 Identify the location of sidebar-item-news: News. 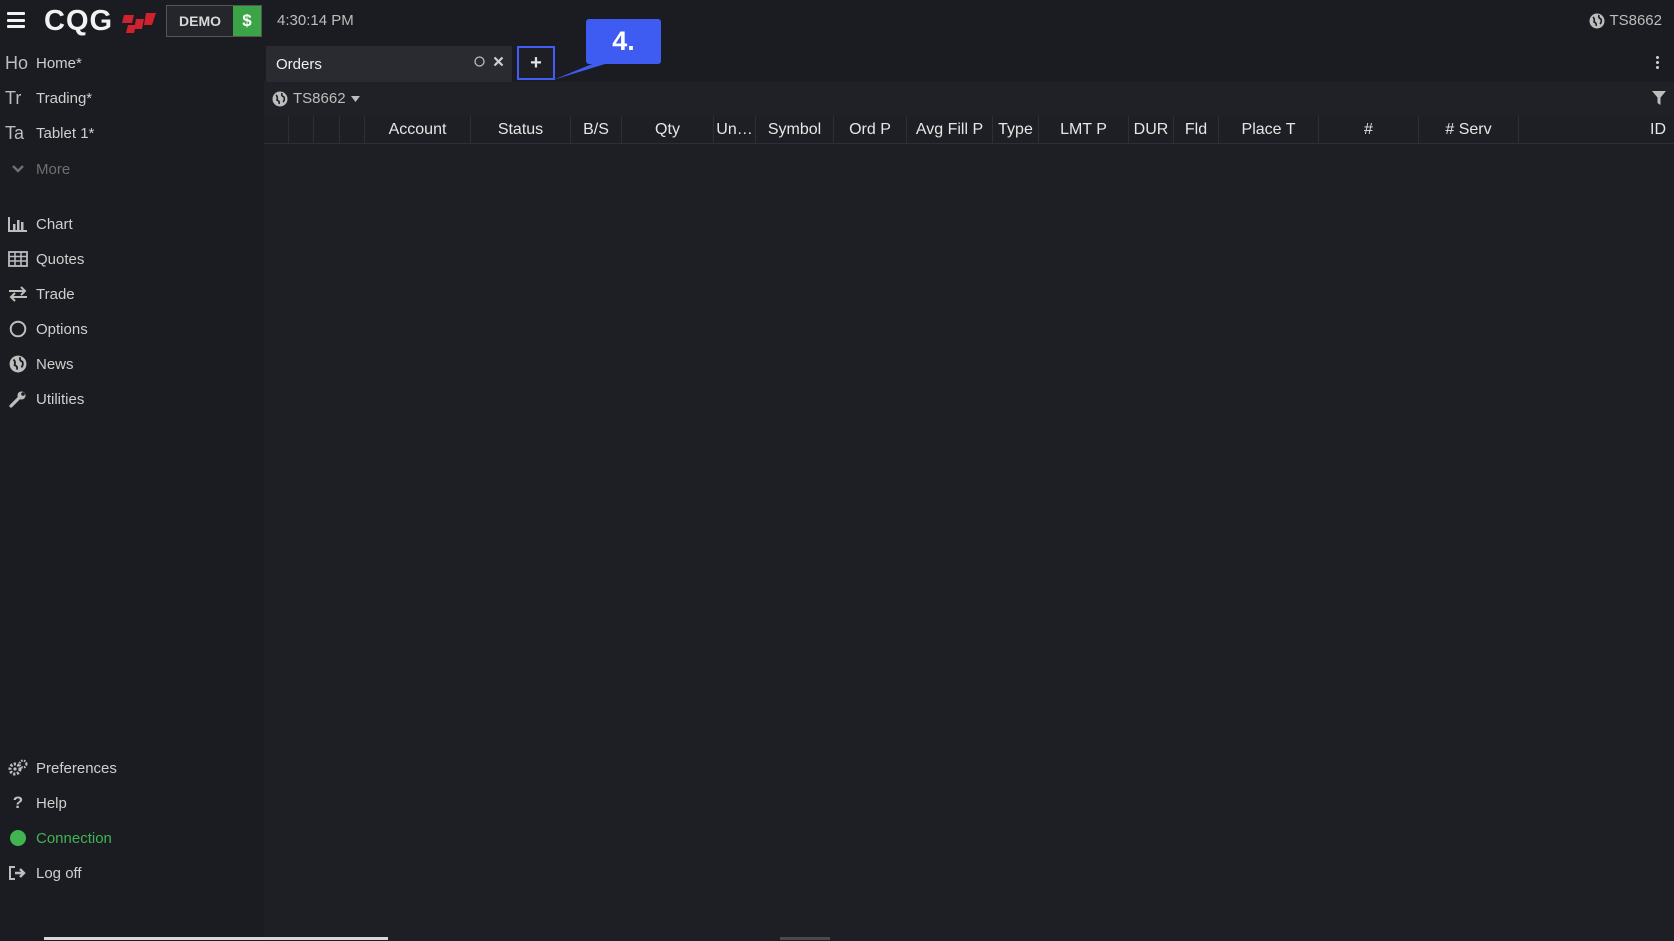
(132, 364).